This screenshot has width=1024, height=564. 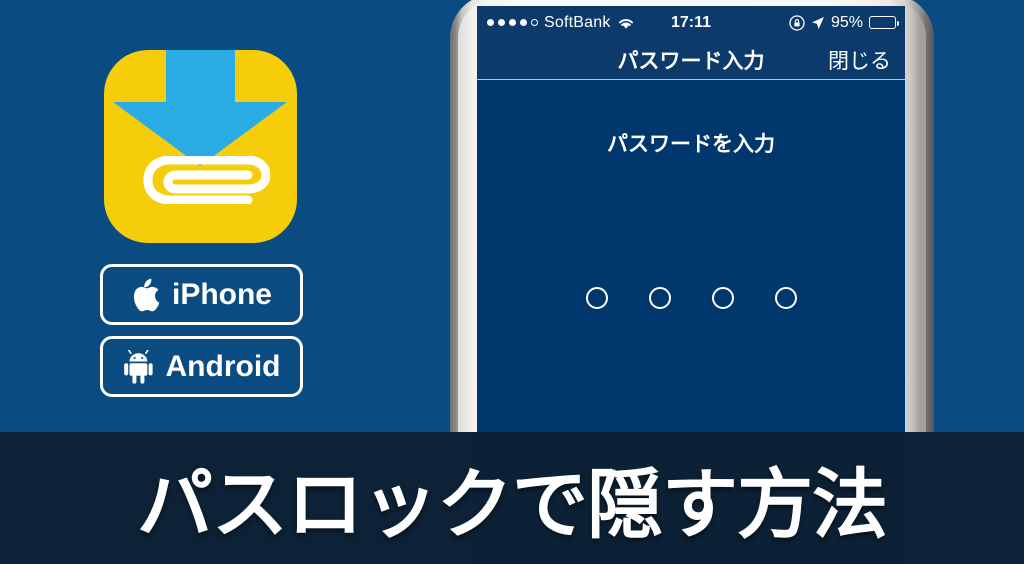 I want to click on status-bar: SoftBank 17:11 95%, so click(x=691, y=22).